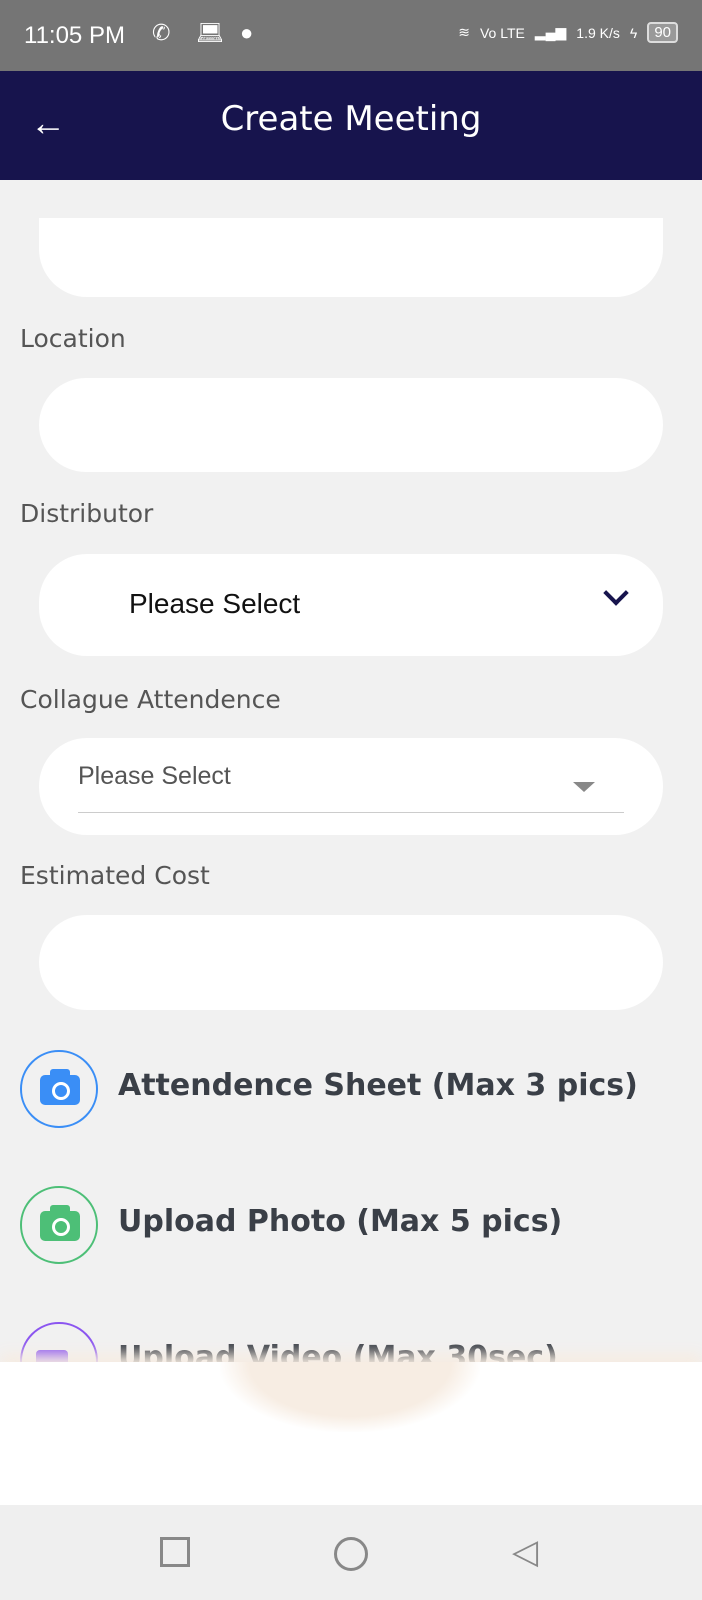 This screenshot has height=1600, width=702. I want to click on dropdown-underline, so click(351, 812).